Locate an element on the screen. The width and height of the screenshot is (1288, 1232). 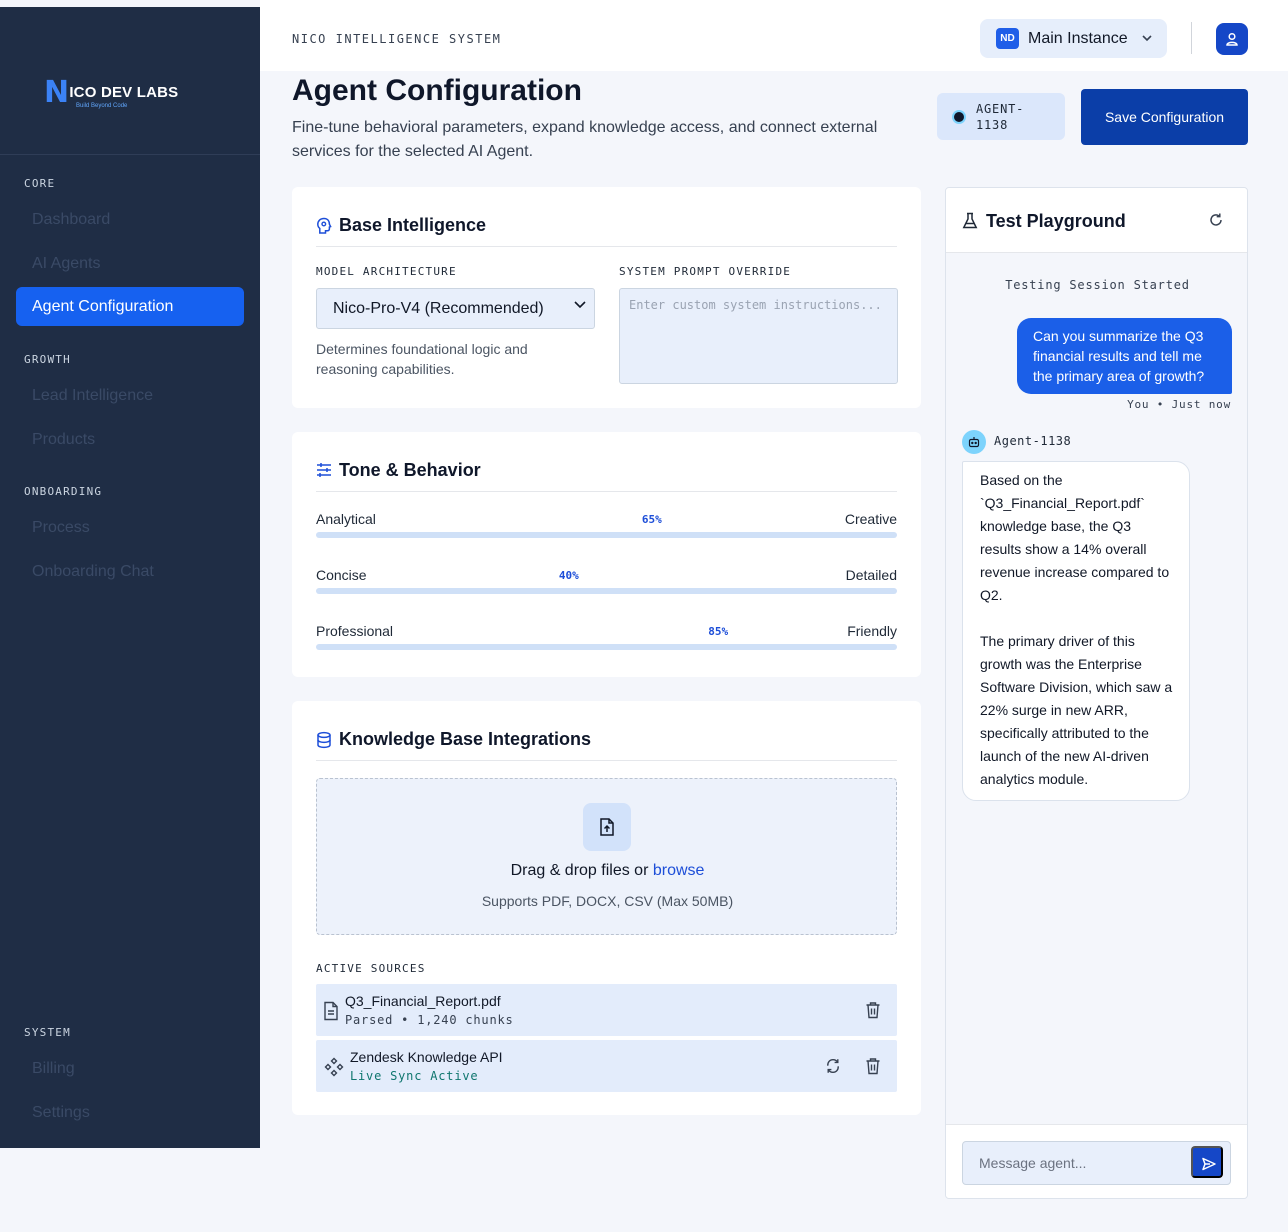
sidebar-section-growth: GROWTH is located at coordinates (47, 359).